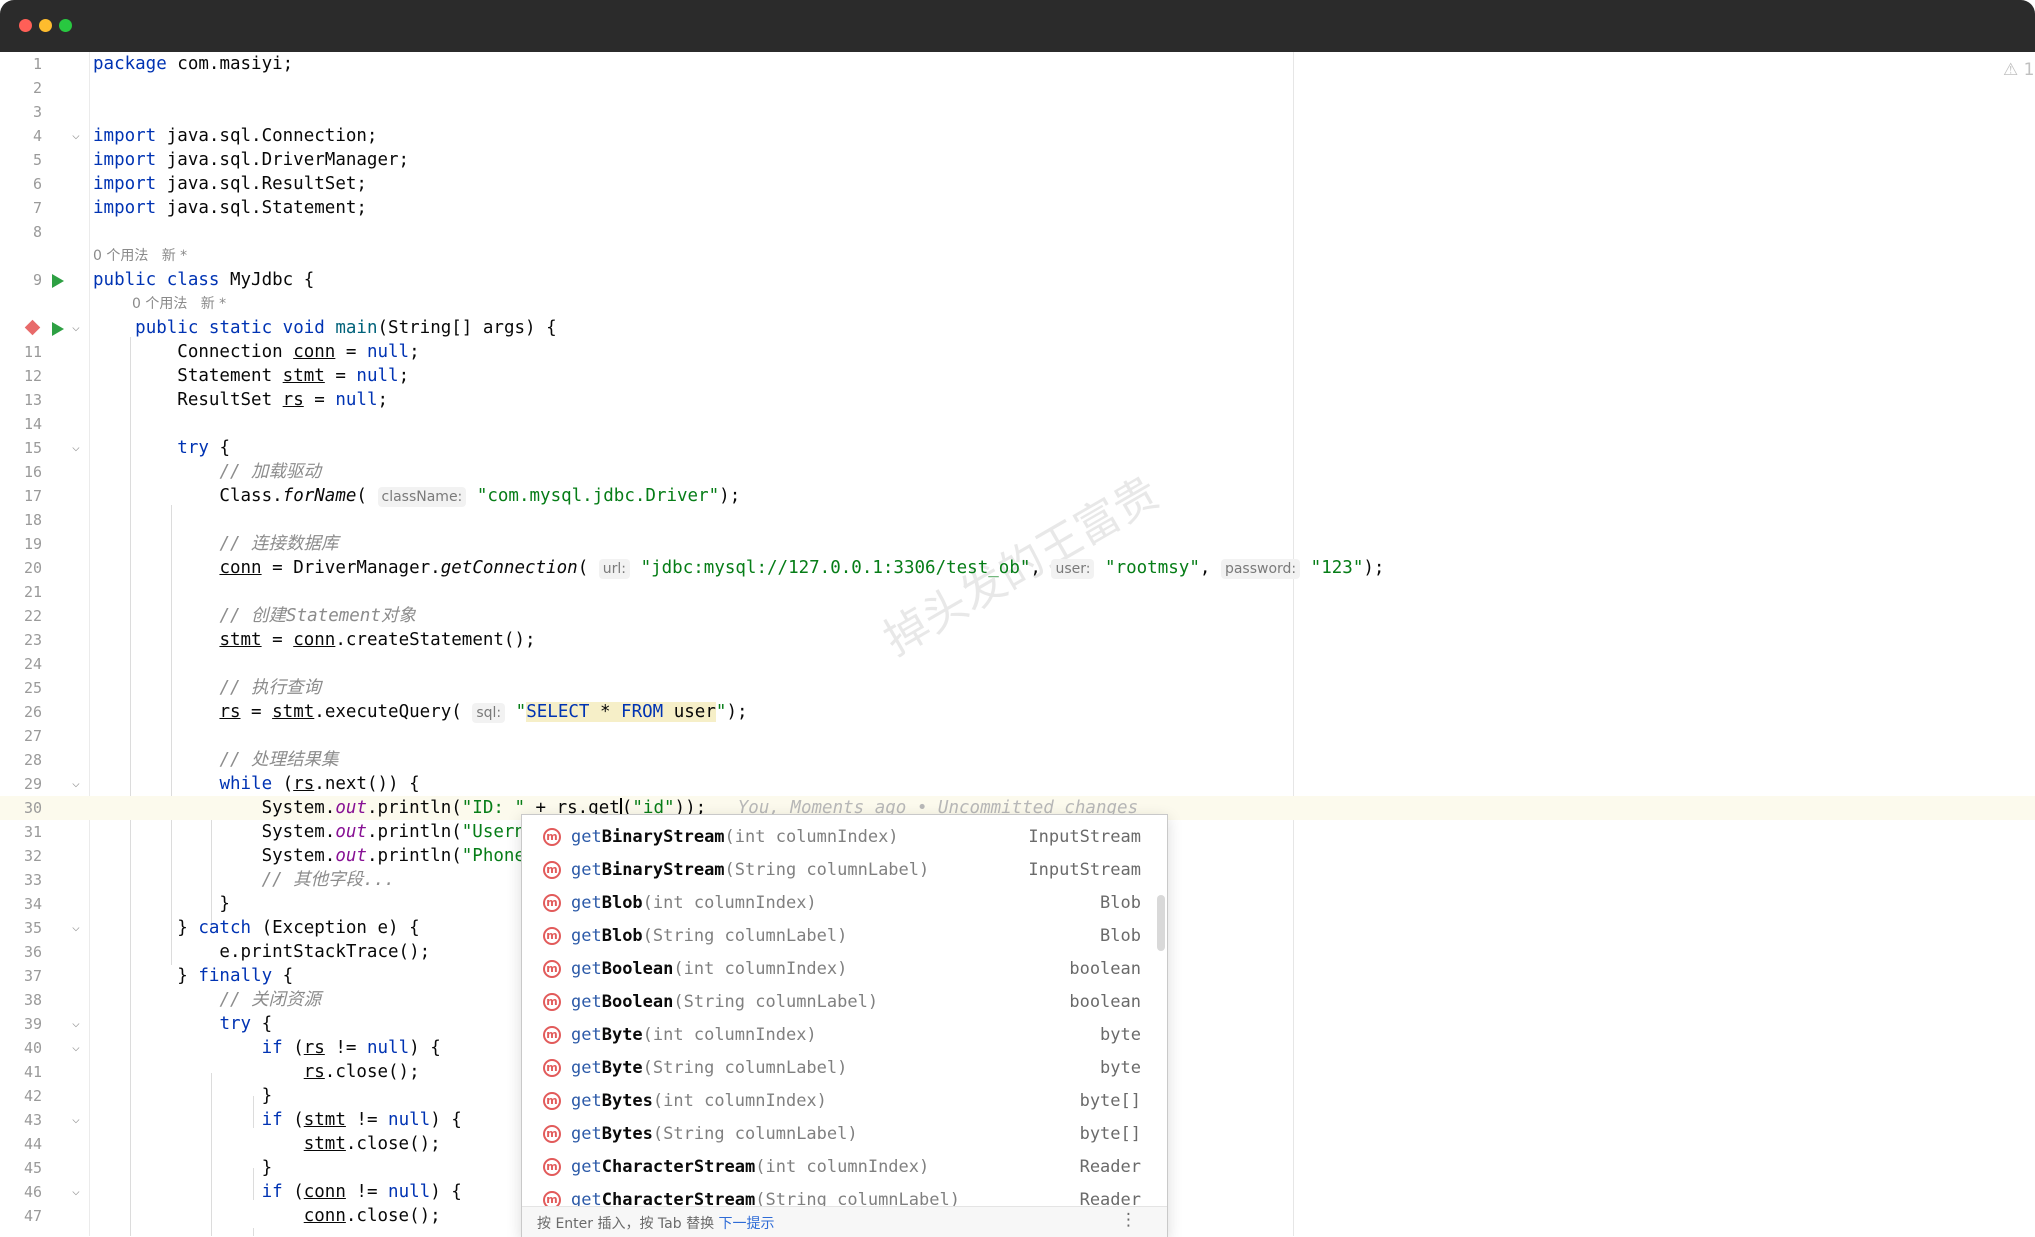 The image size is (2035, 1237). Describe the element at coordinates (1017, 160) in the screenshot. I see `code-line: 5 import java.sql.DriverManager;` at that location.